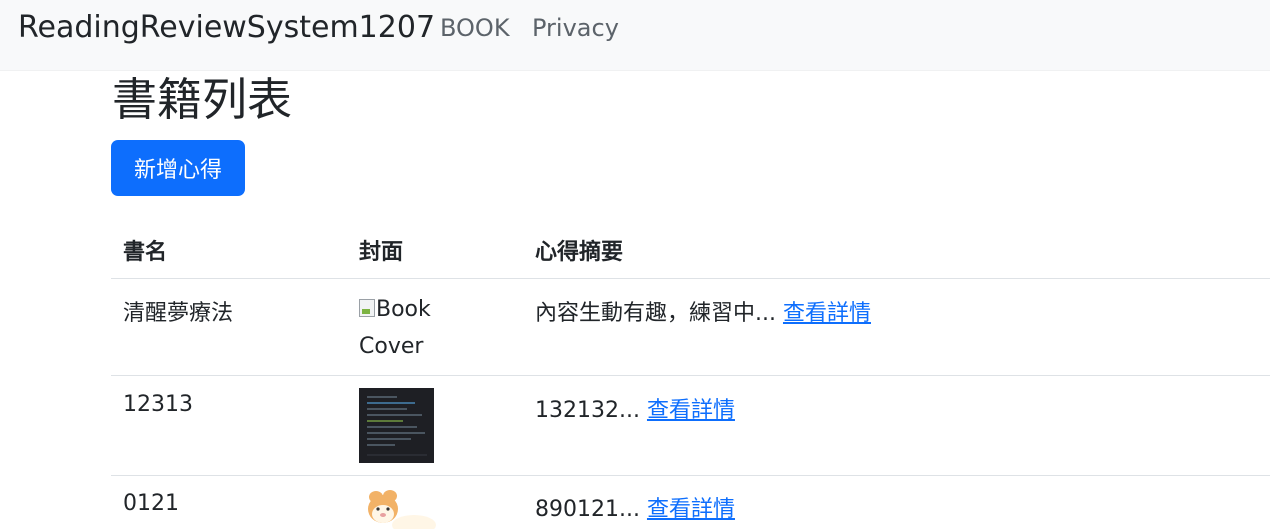 Image resolution: width=1270 pixels, height=529 pixels. Describe the element at coordinates (202, 99) in the screenshot. I see `page-title: 書籍列表` at that location.